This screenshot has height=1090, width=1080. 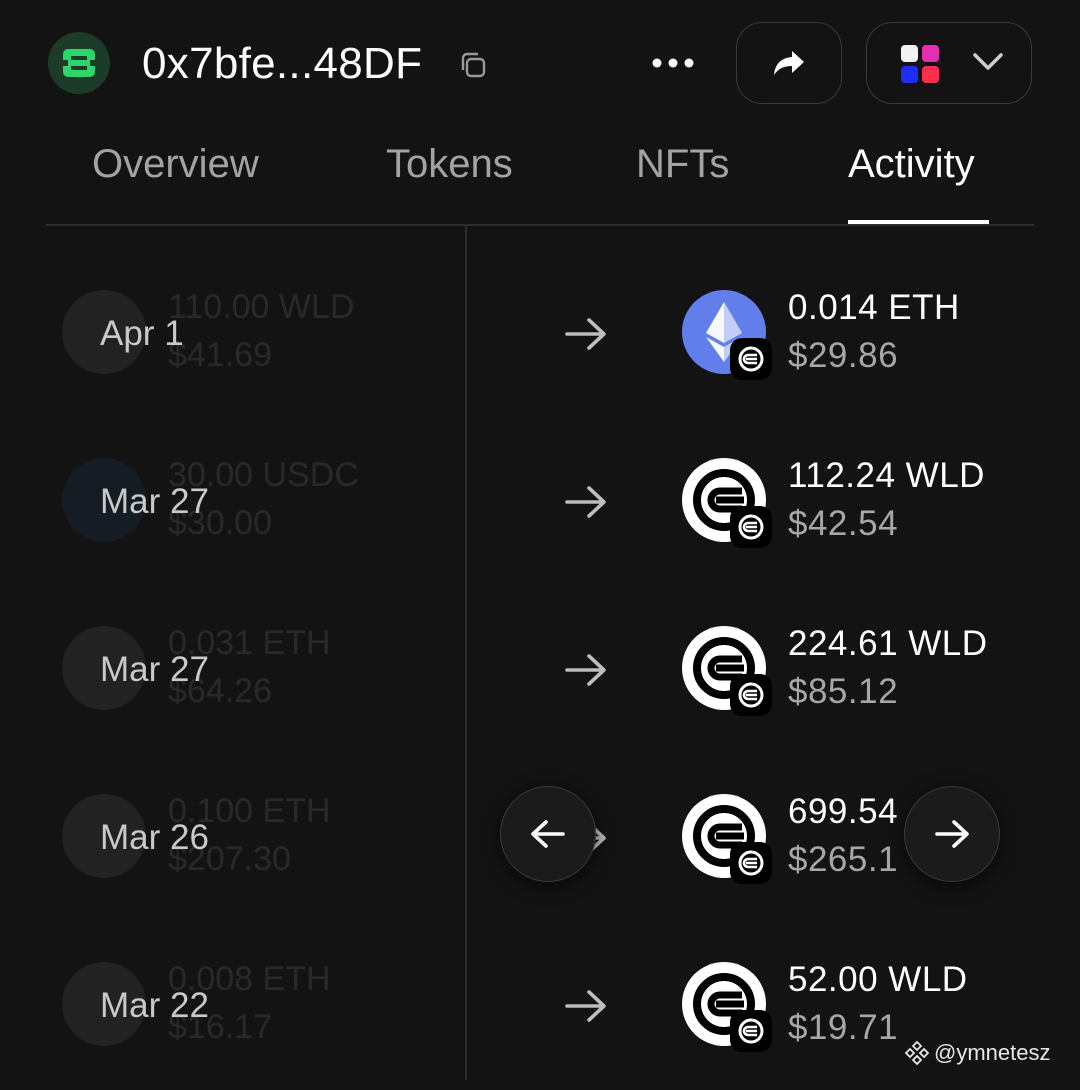 I want to click on wallet-apps-icon, so click(x=920, y=64).